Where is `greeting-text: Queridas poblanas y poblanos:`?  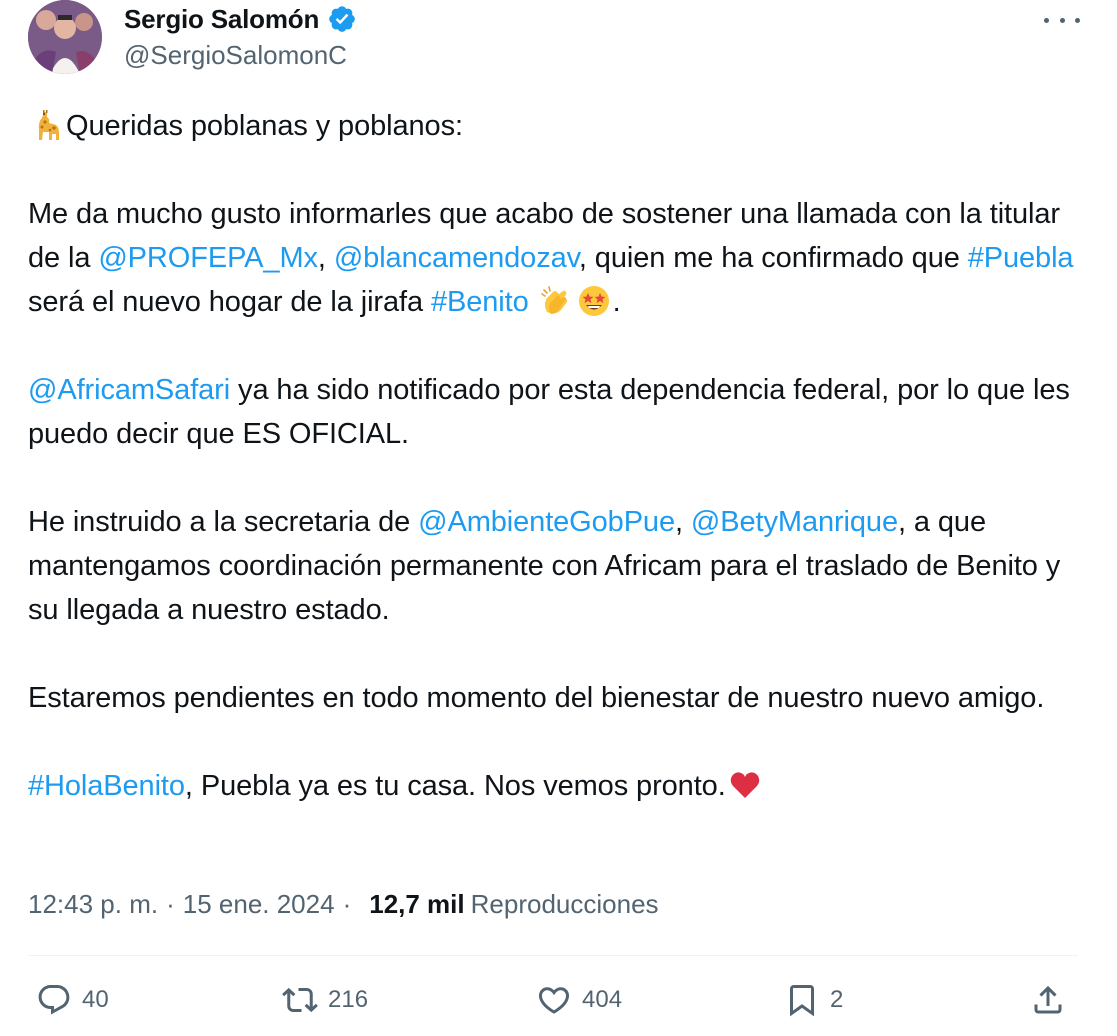
greeting-text: Queridas poblanas y poblanos: is located at coordinates (264, 126).